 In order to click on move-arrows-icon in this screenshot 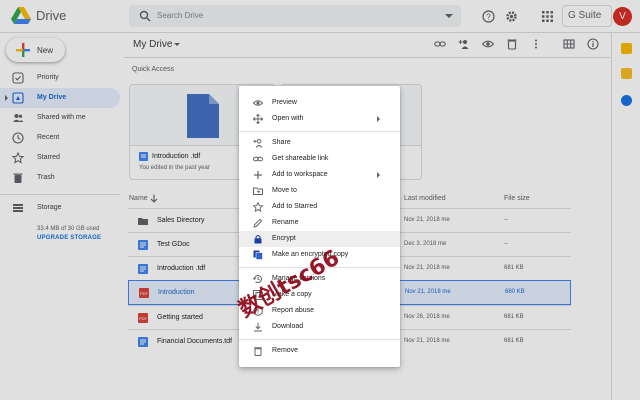, I will do `click(258, 119)`.